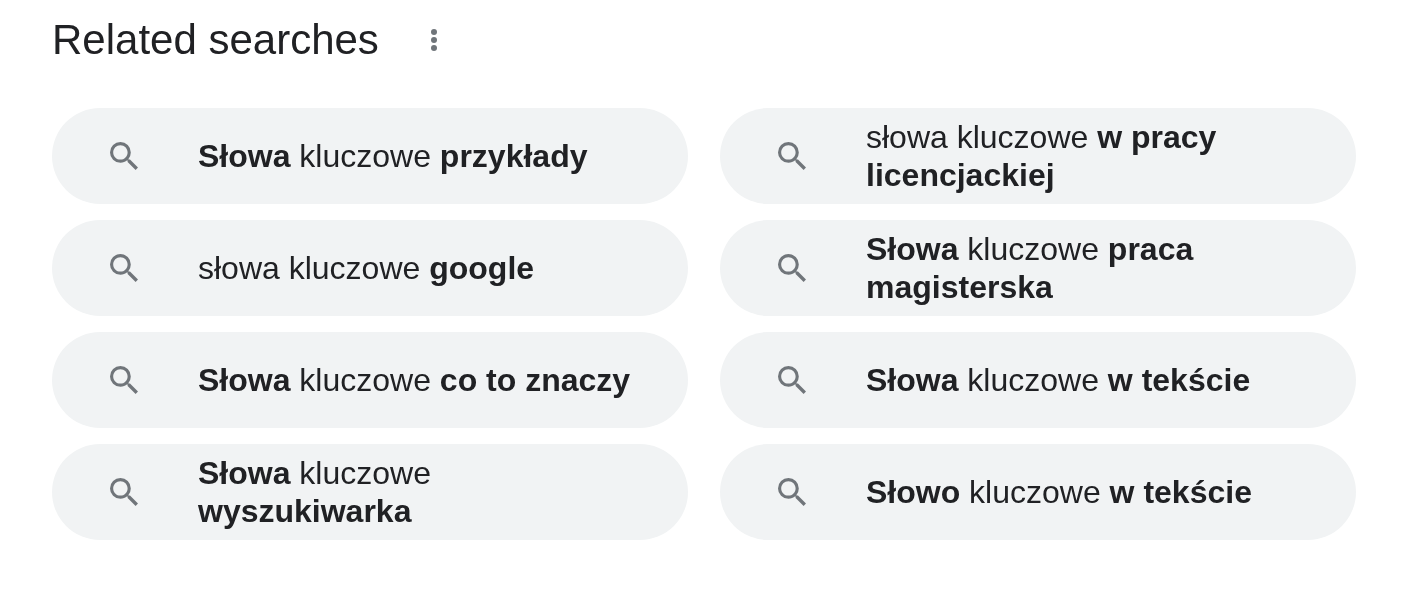  What do you see at coordinates (370, 380) in the screenshot?
I see `related-search-chip: Słowa kluczowe co to znaczy` at bounding box center [370, 380].